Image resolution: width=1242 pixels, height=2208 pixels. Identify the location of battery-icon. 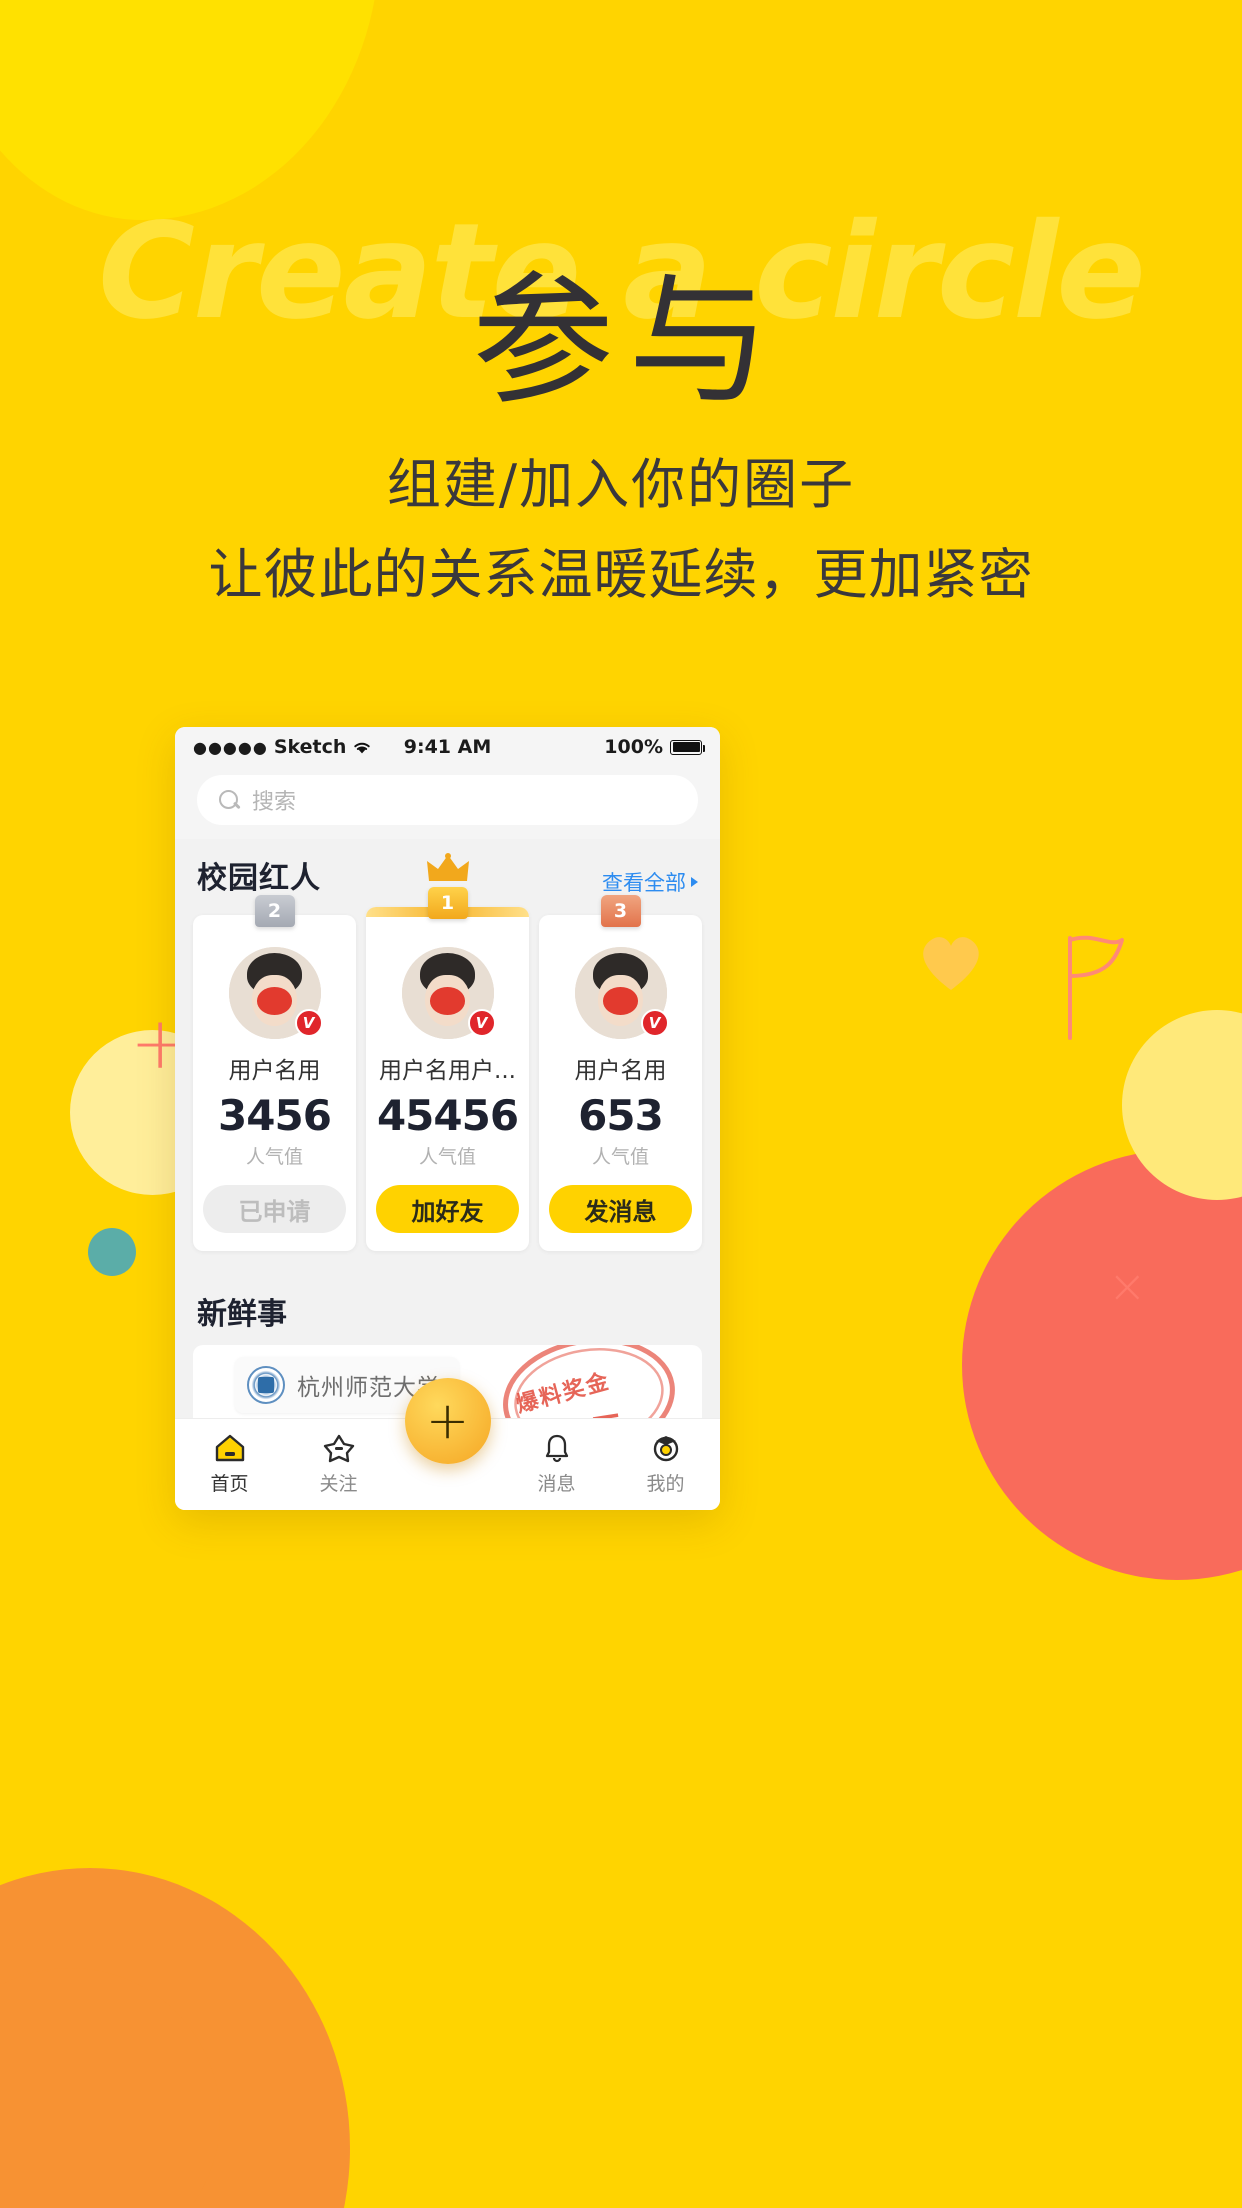
(687, 747).